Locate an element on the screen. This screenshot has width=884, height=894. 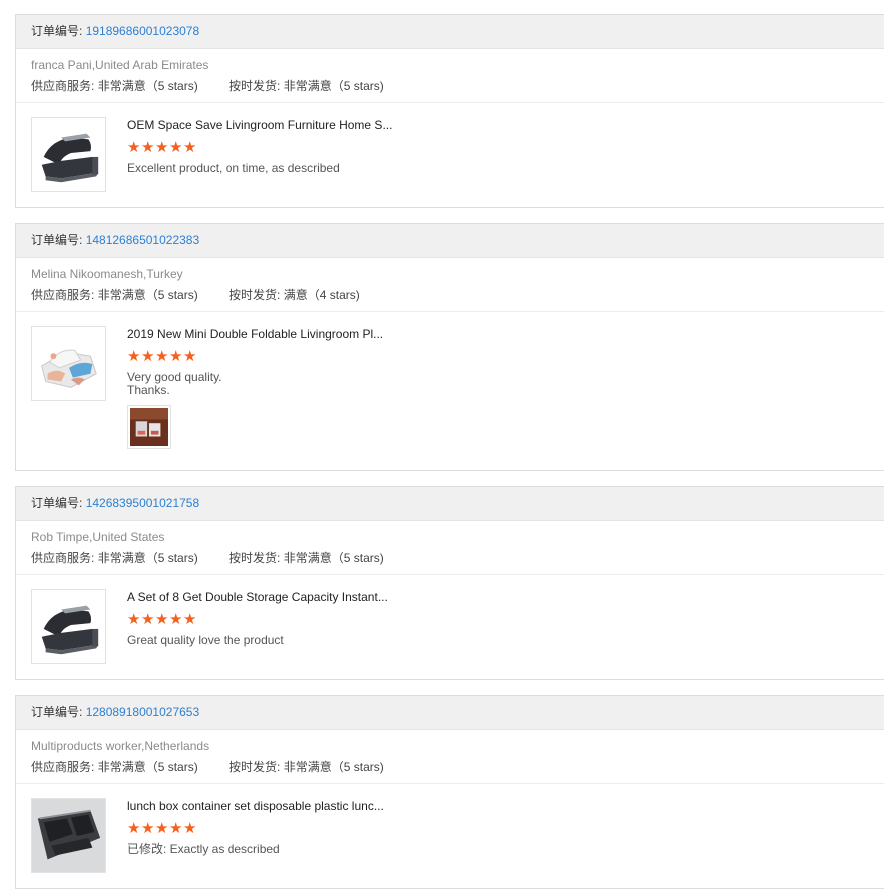
service-ratings: 供应商服务: 非常满意（5 stars) 按时发货: 满意（4 stars) is located at coordinates (455, 295).